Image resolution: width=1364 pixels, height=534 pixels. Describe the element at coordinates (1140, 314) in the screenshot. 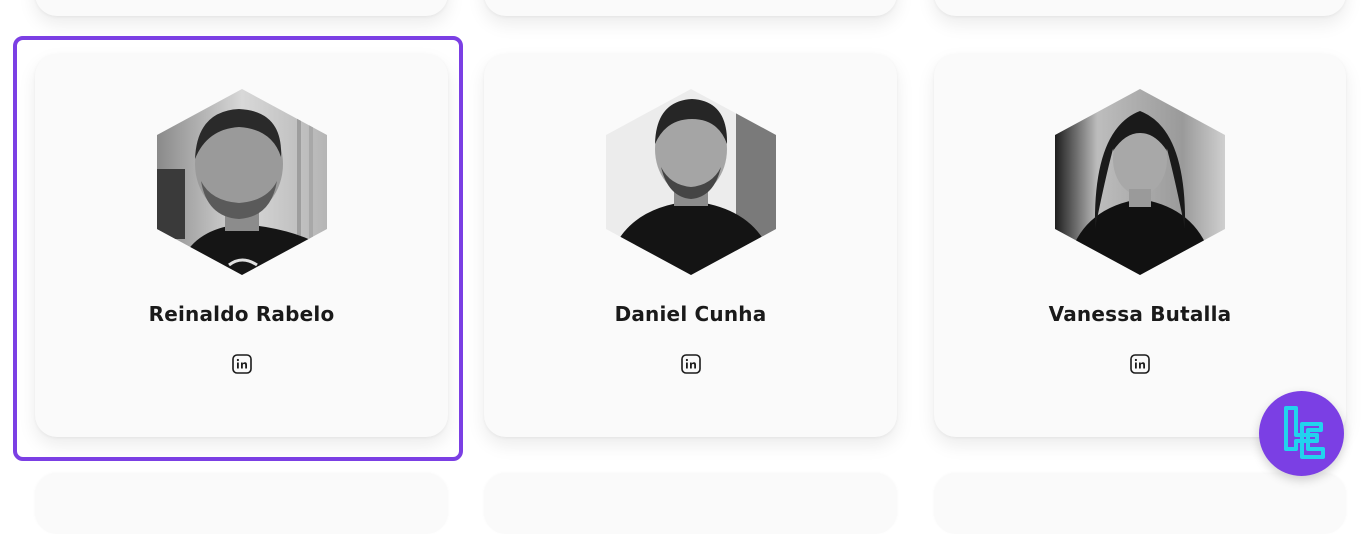

I see `member-name: Vanessa Butalla` at that location.